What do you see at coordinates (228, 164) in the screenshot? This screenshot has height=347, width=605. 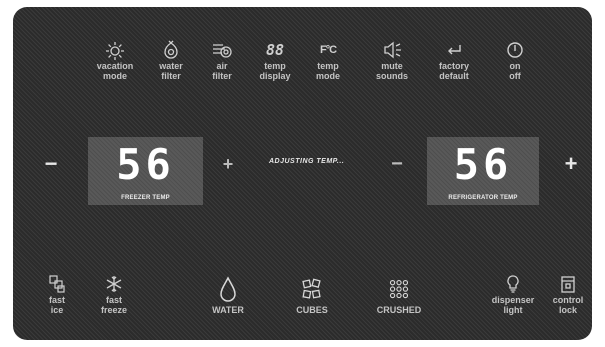 I see `freezer-plus-button: +` at bounding box center [228, 164].